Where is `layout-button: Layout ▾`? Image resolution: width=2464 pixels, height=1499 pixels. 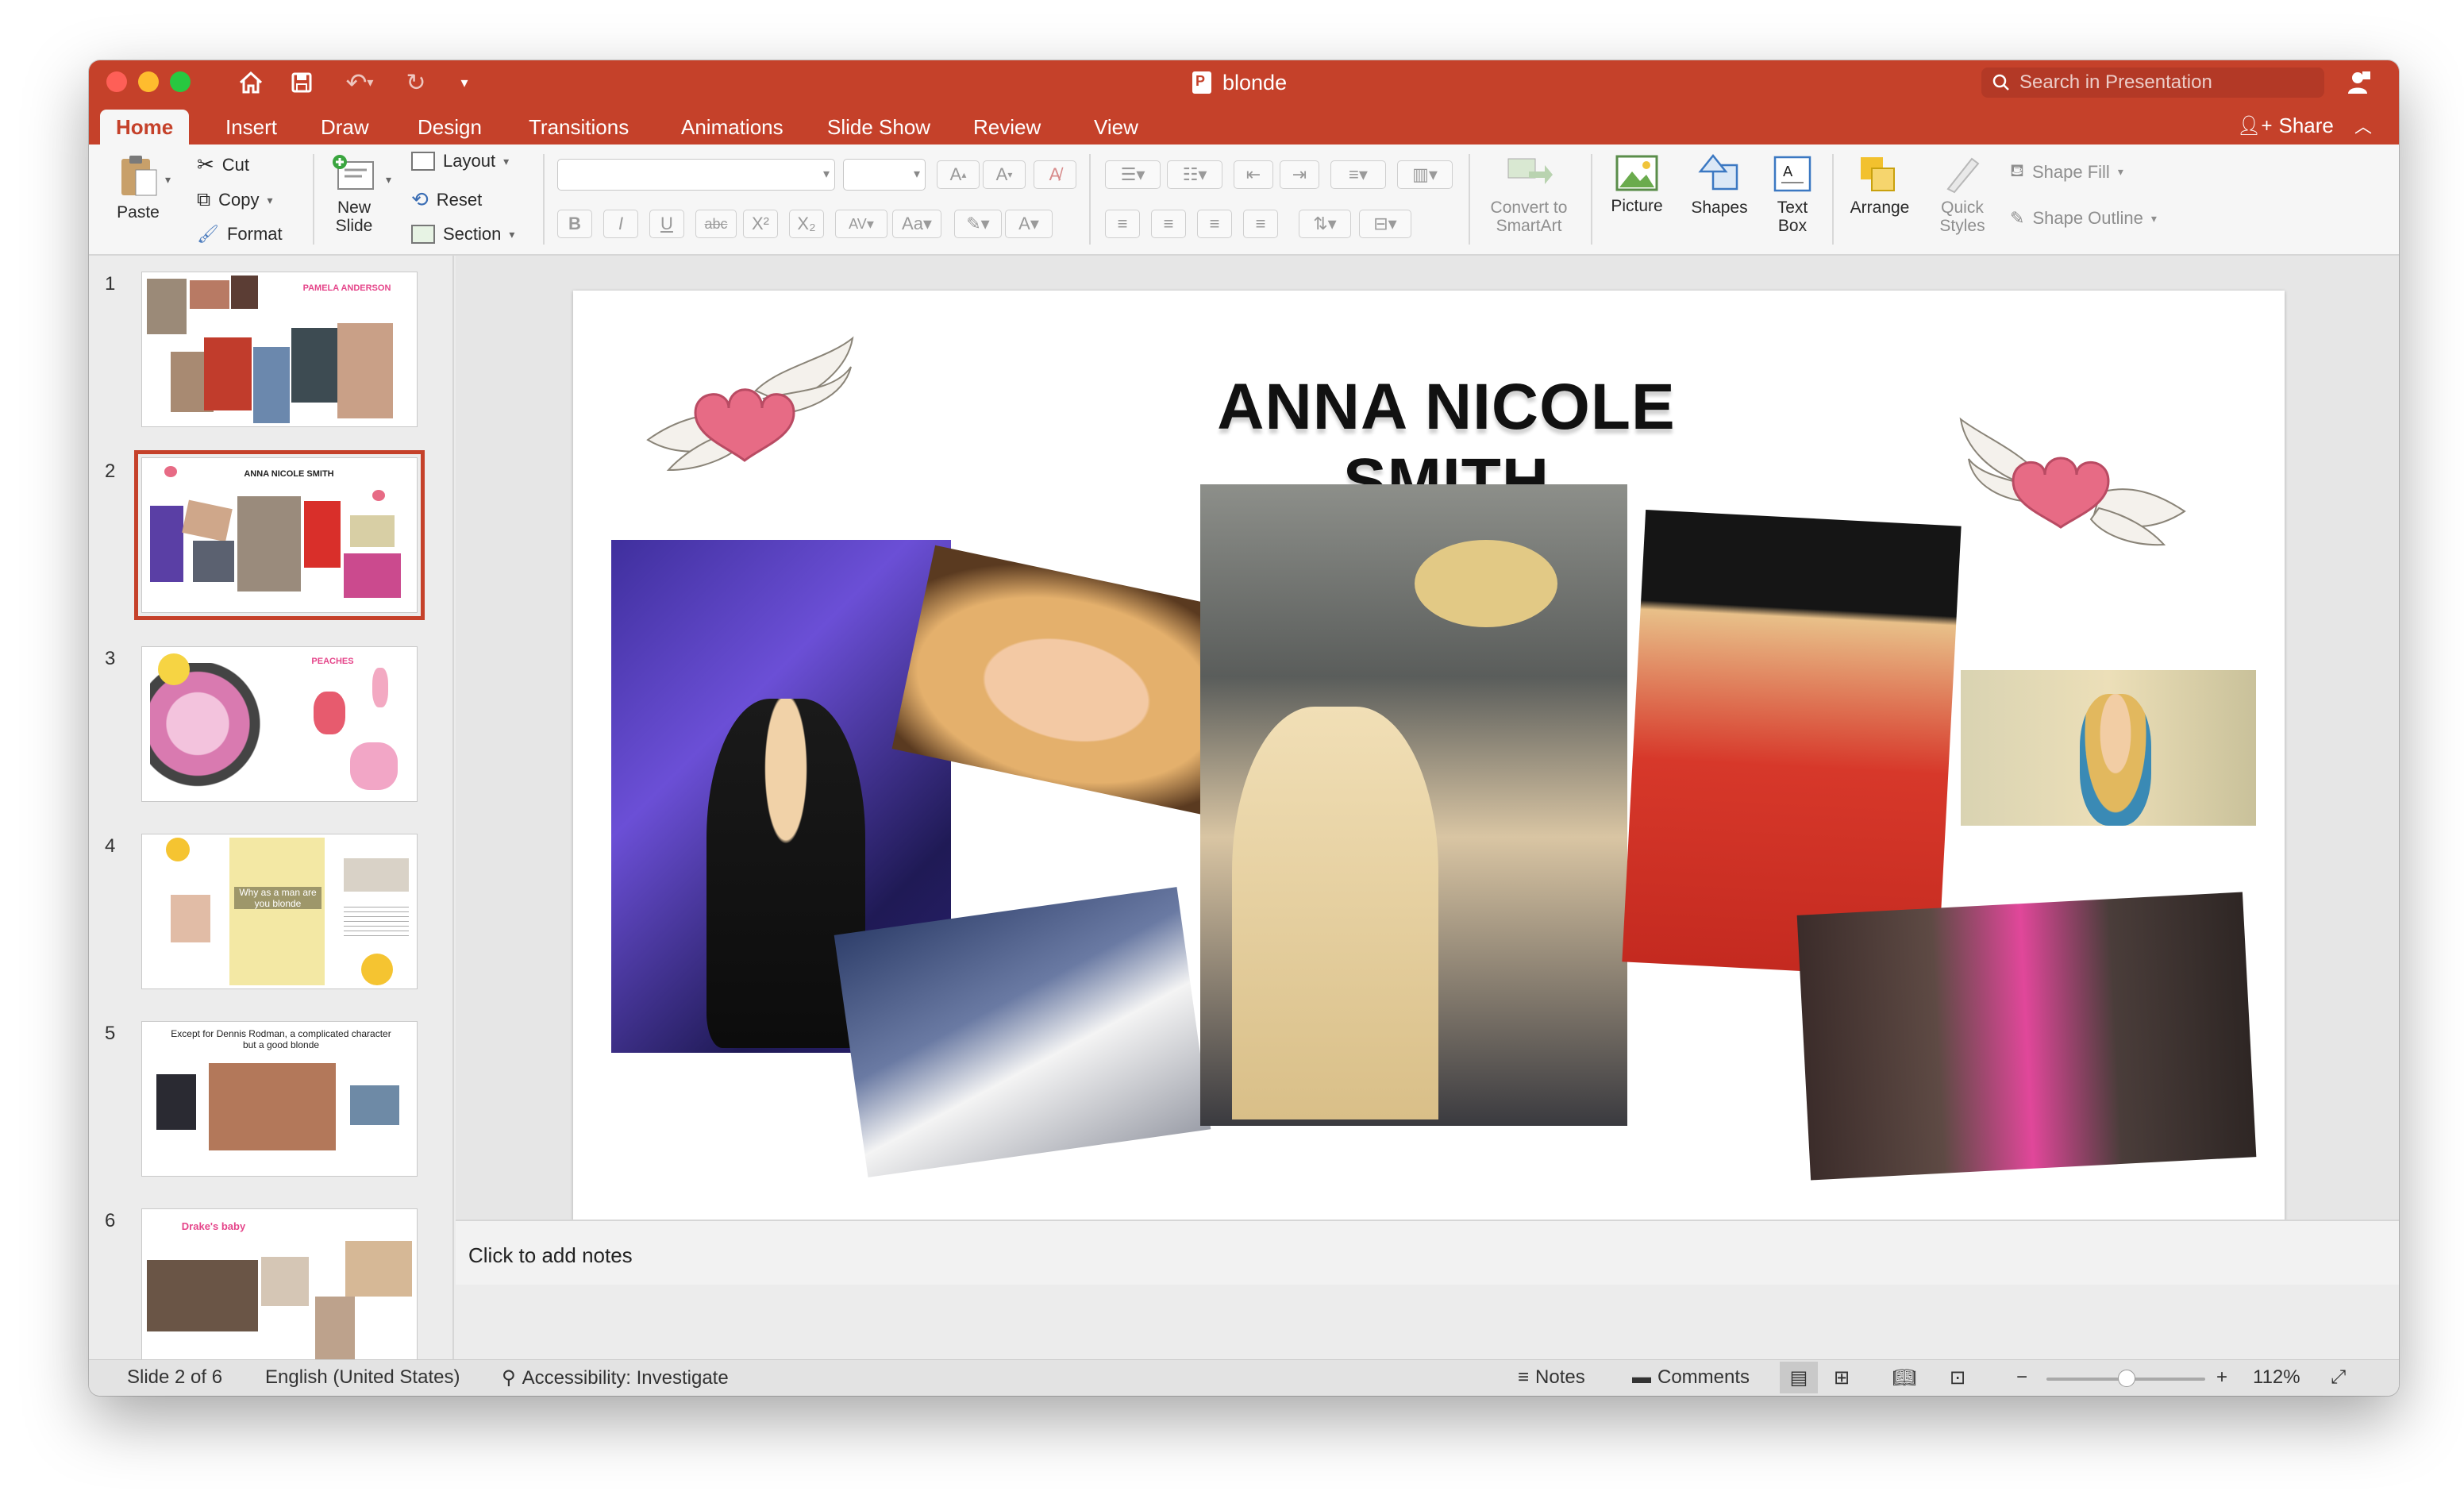
layout-button: Layout ▾ is located at coordinates (460, 161).